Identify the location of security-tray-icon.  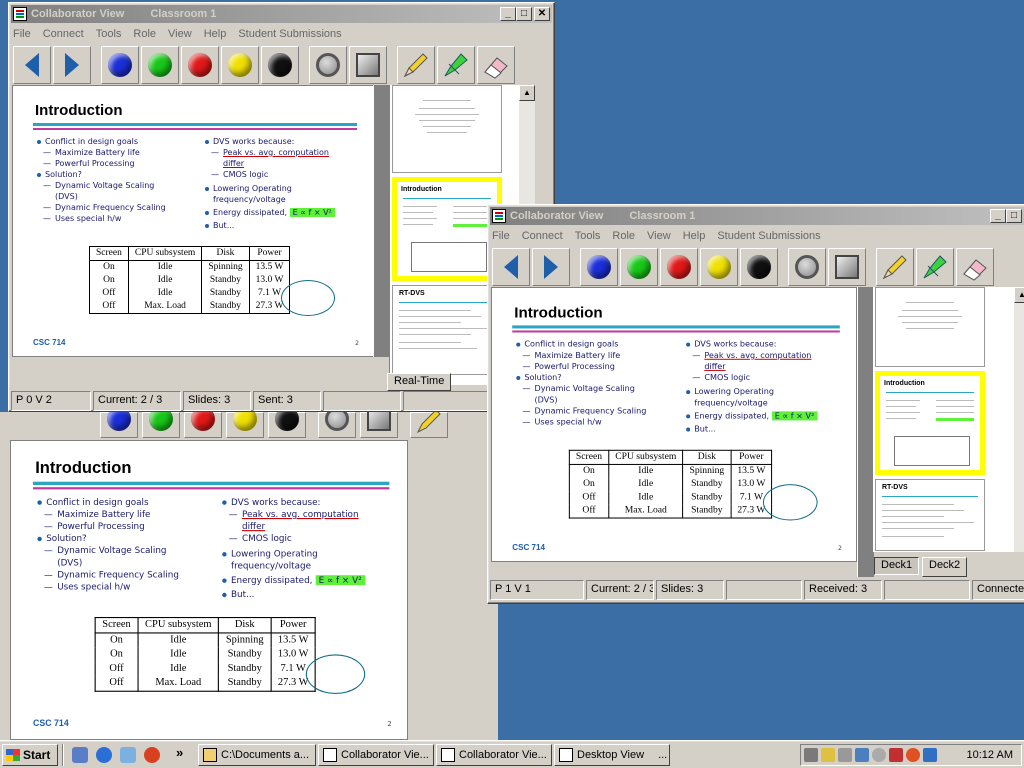
(896, 755).